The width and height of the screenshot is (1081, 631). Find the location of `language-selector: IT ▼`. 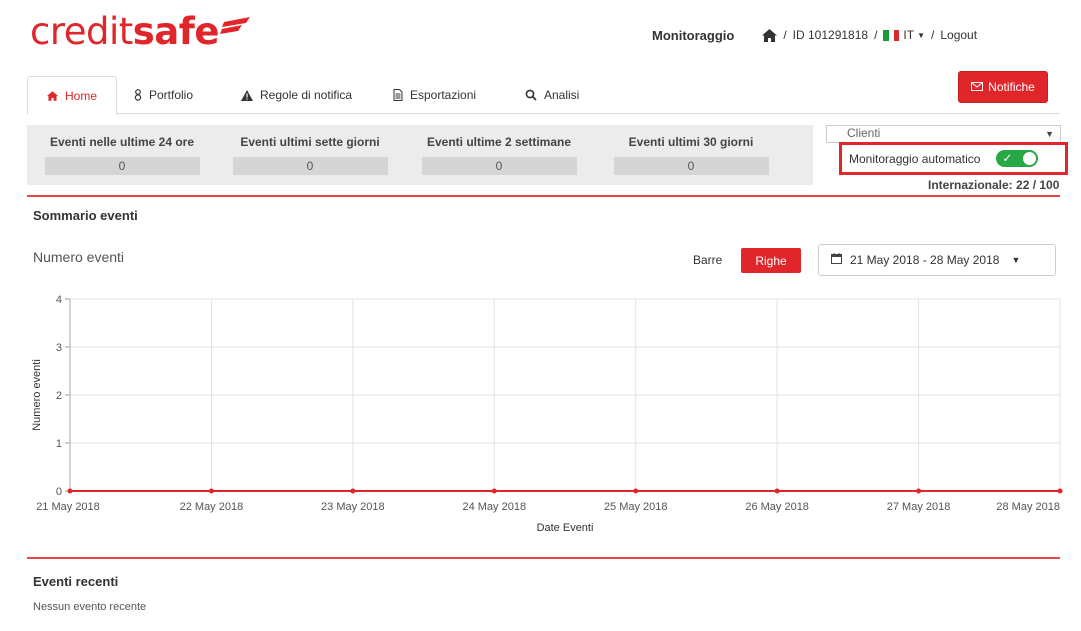

language-selector: IT ▼ is located at coordinates (904, 35).